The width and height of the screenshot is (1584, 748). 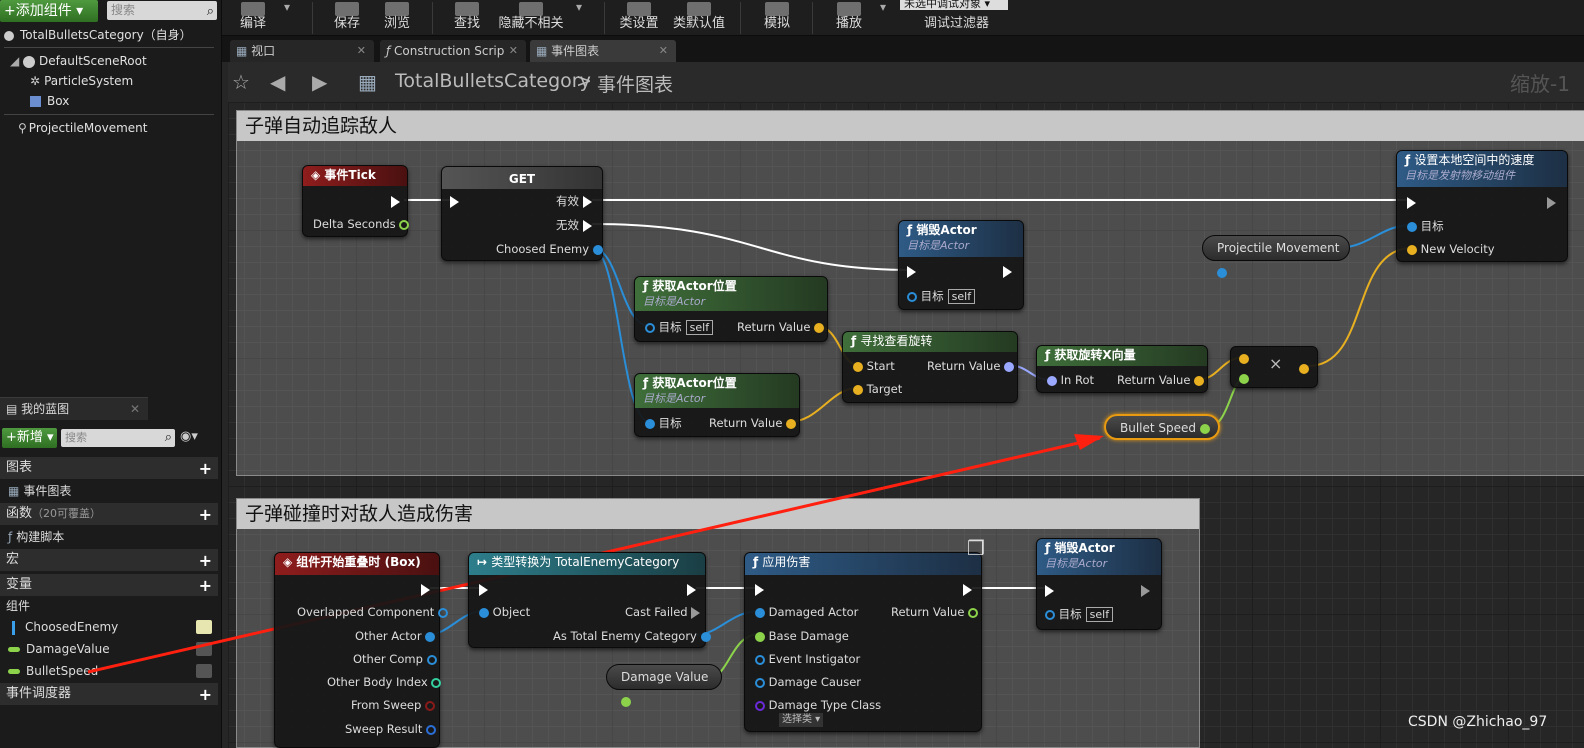 What do you see at coordinates (372, 612) in the screenshot?
I see `overlapped-component-pin: Overlapped Component` at bounding box center [372, 612].